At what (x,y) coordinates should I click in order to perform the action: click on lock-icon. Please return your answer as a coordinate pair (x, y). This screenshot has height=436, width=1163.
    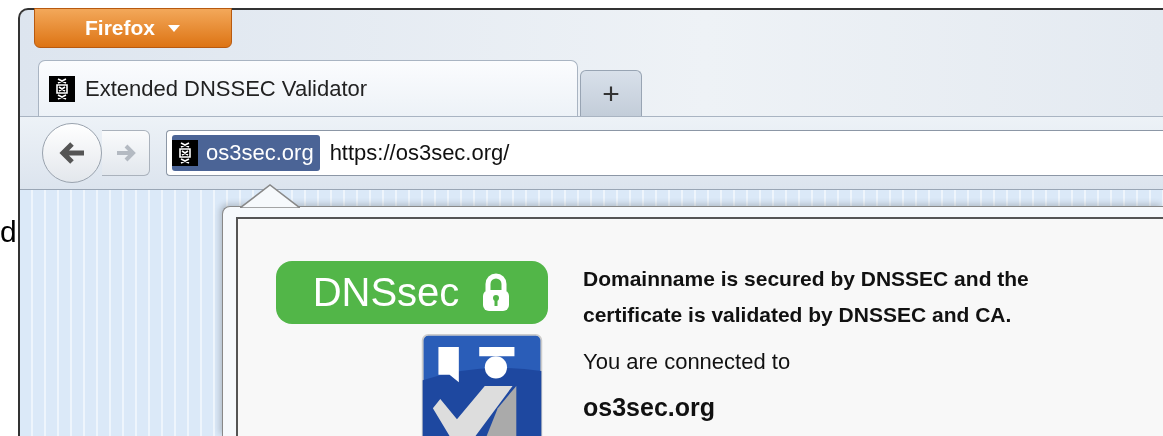
    Looking at the image, I should click on (496, 292).